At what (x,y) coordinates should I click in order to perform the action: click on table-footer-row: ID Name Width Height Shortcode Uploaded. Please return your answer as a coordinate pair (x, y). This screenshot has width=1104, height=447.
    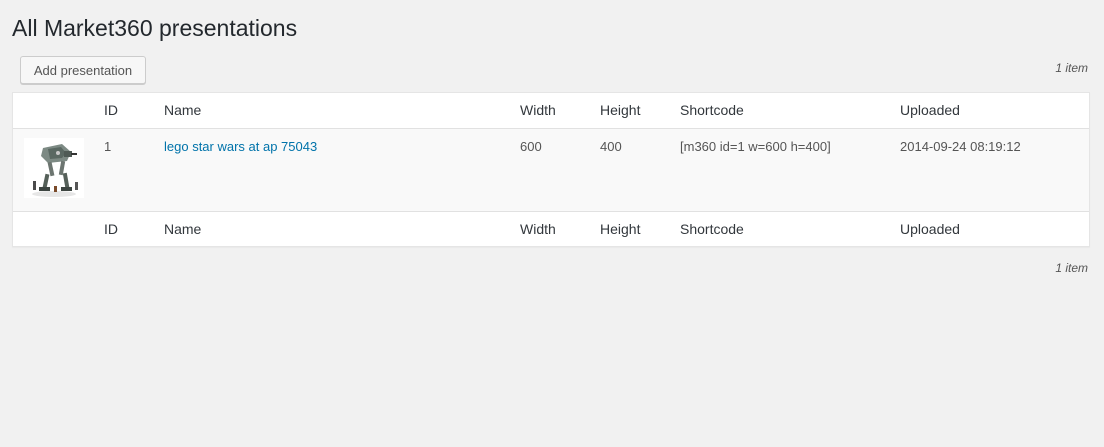
    Looking at the image, I should click on (551, 229).